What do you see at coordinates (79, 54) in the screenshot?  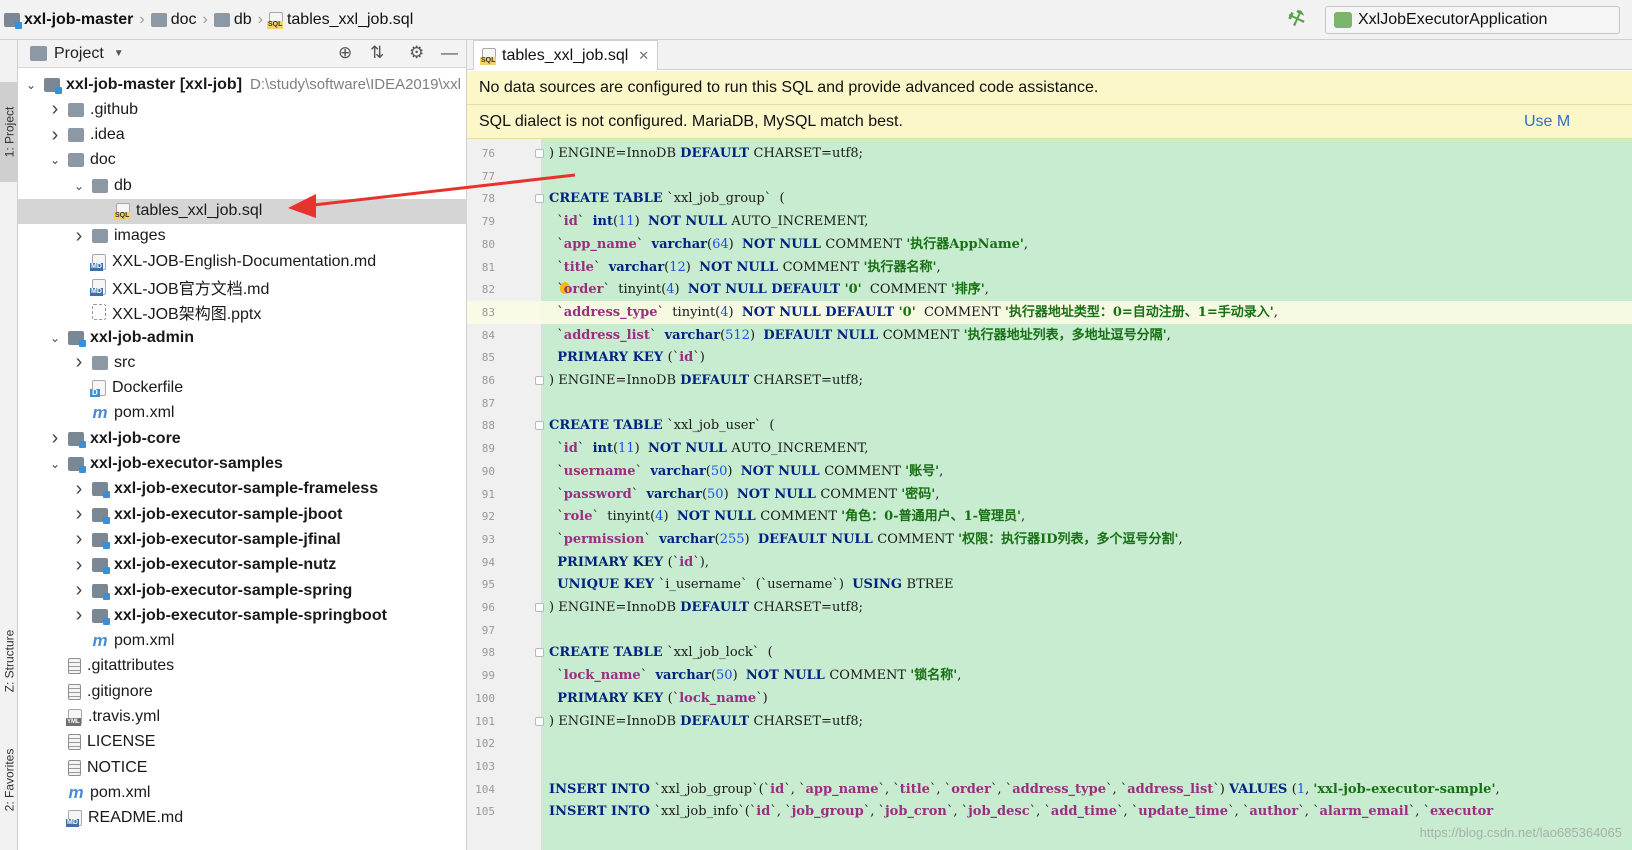 I see `project-panel-title: Project` at bounding box center [79, 54].